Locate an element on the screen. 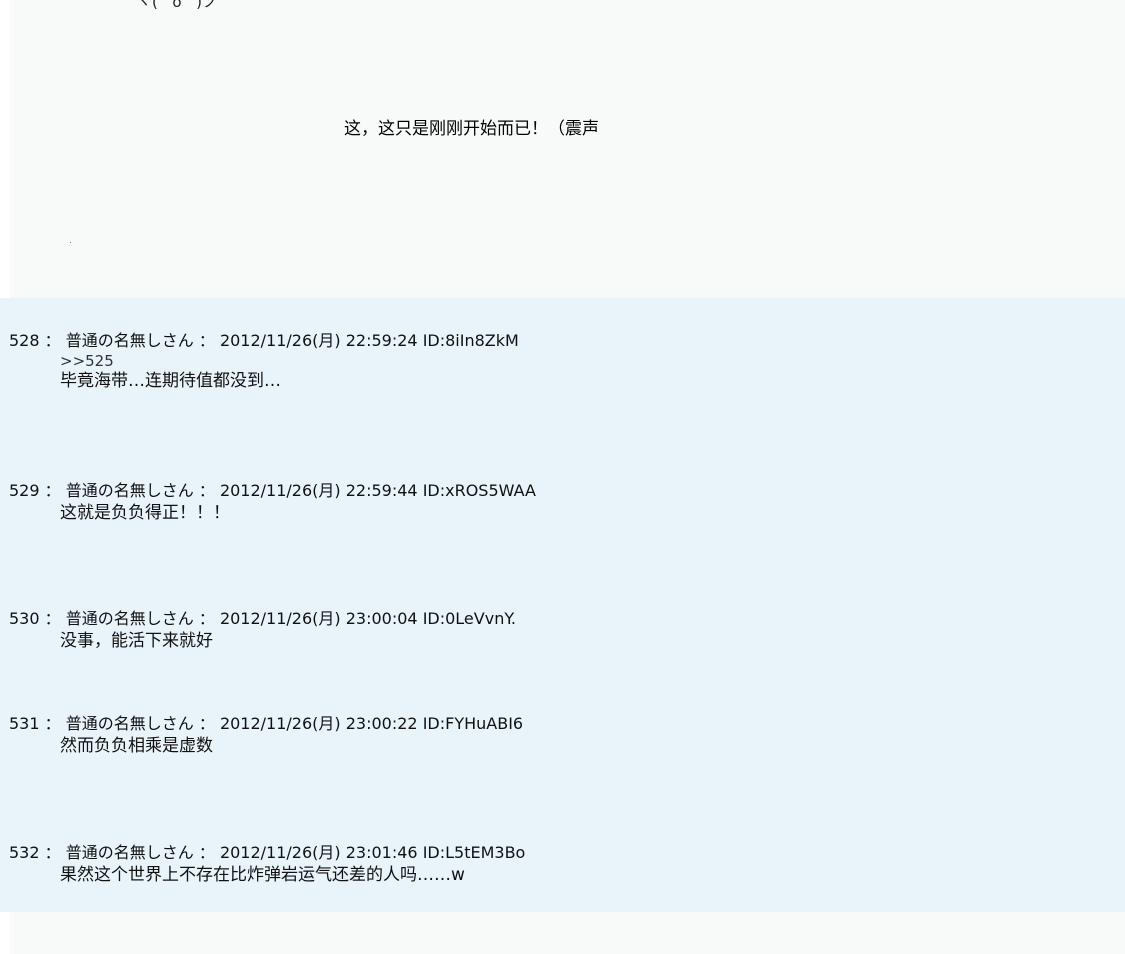 This screenshot has width=1125, height=954. post-datetime: 2012/11/26(月) 23:01:46 is located at coordinates (318, 852).